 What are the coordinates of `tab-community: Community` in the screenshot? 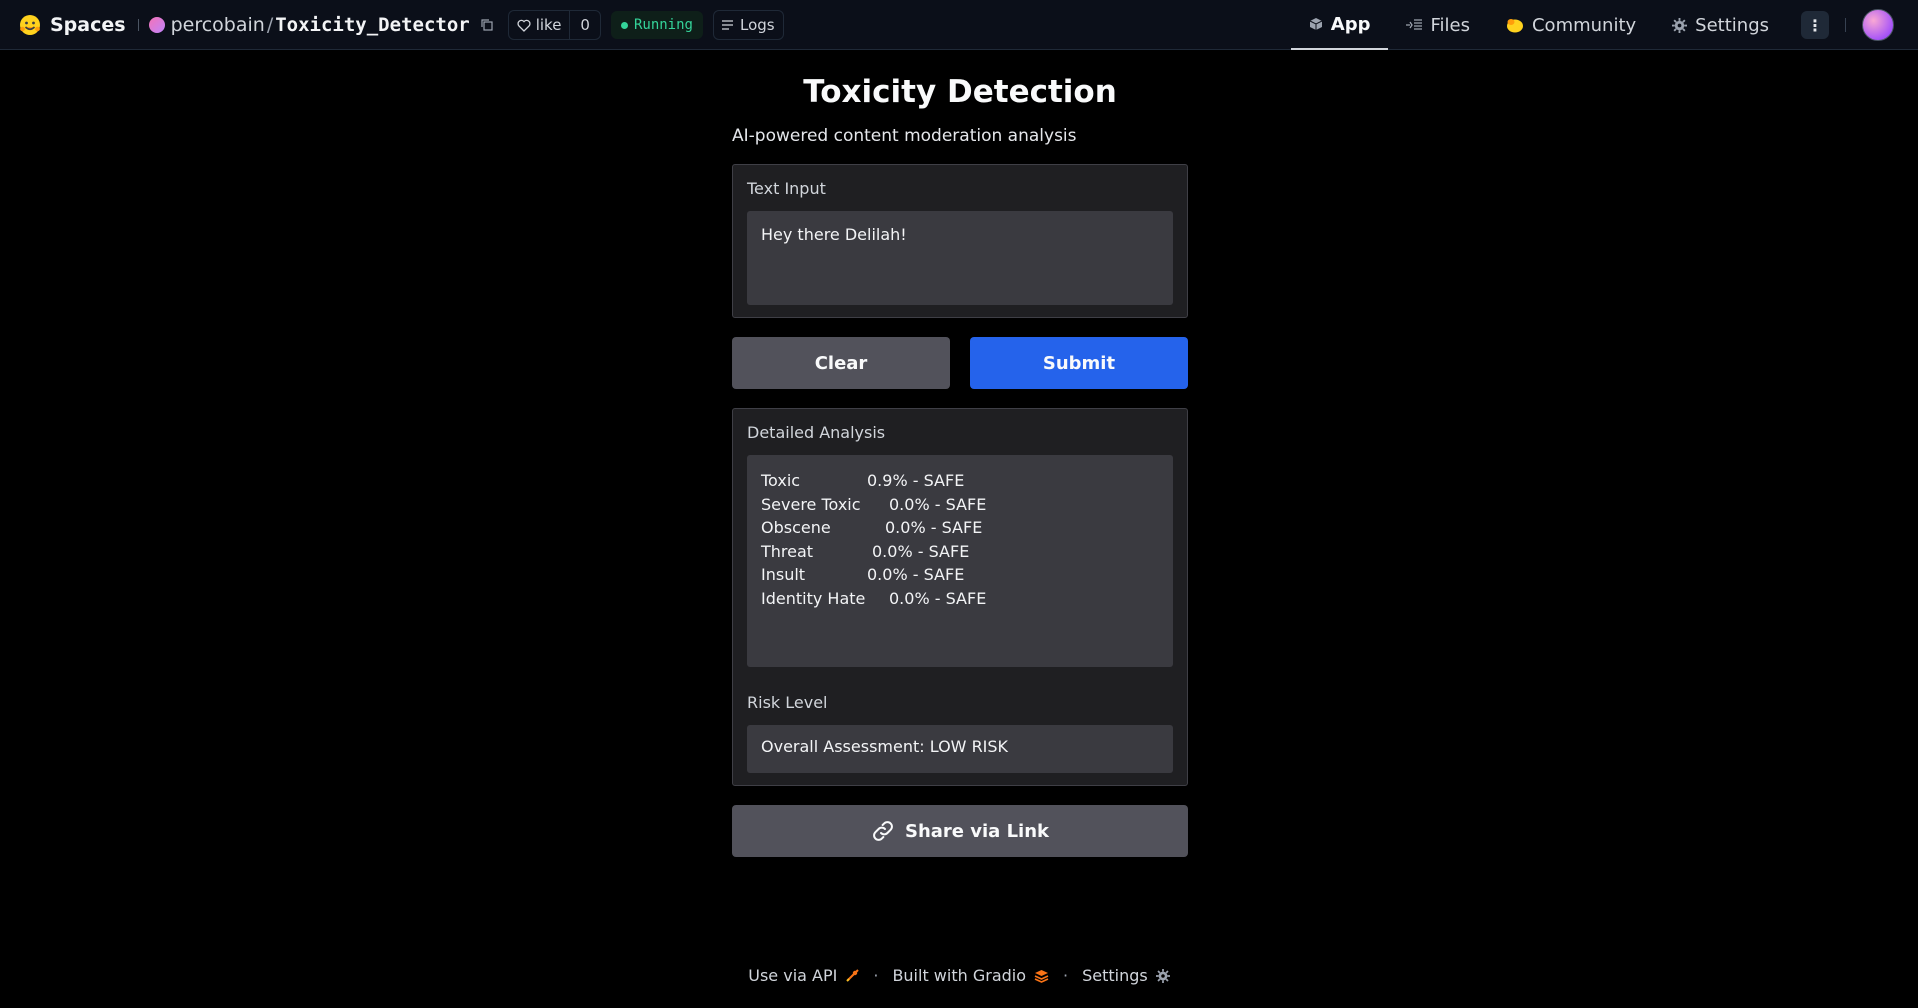 It's located at (1571, 25).